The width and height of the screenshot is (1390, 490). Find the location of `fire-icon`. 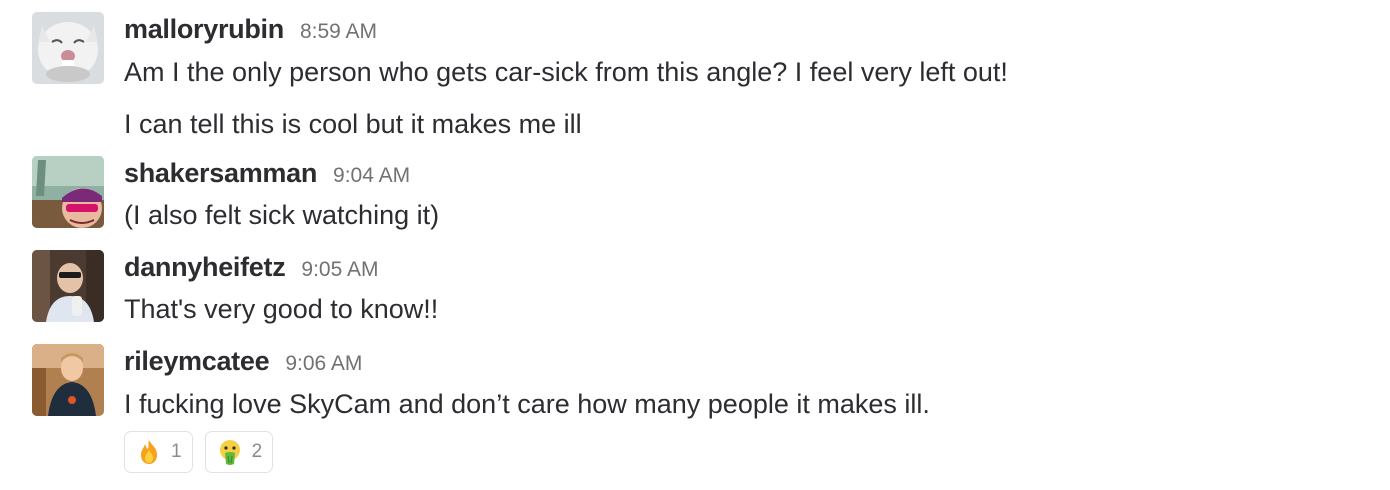

fire-icon is located at coordinates (149, 452).